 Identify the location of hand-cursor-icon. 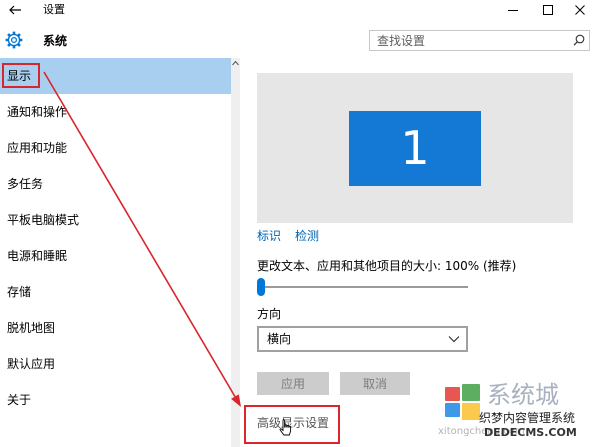
(285, 427).